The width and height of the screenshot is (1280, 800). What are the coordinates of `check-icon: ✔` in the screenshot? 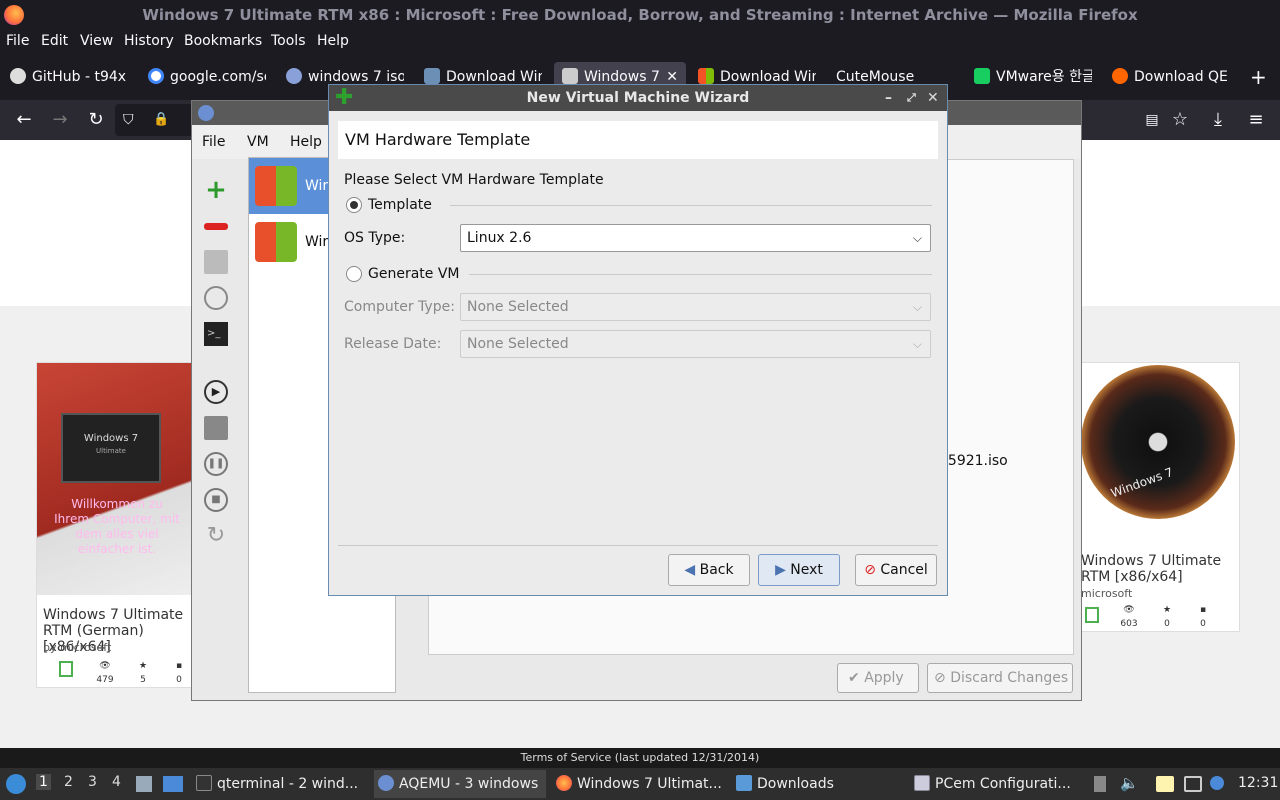 It's located at (856, 678).